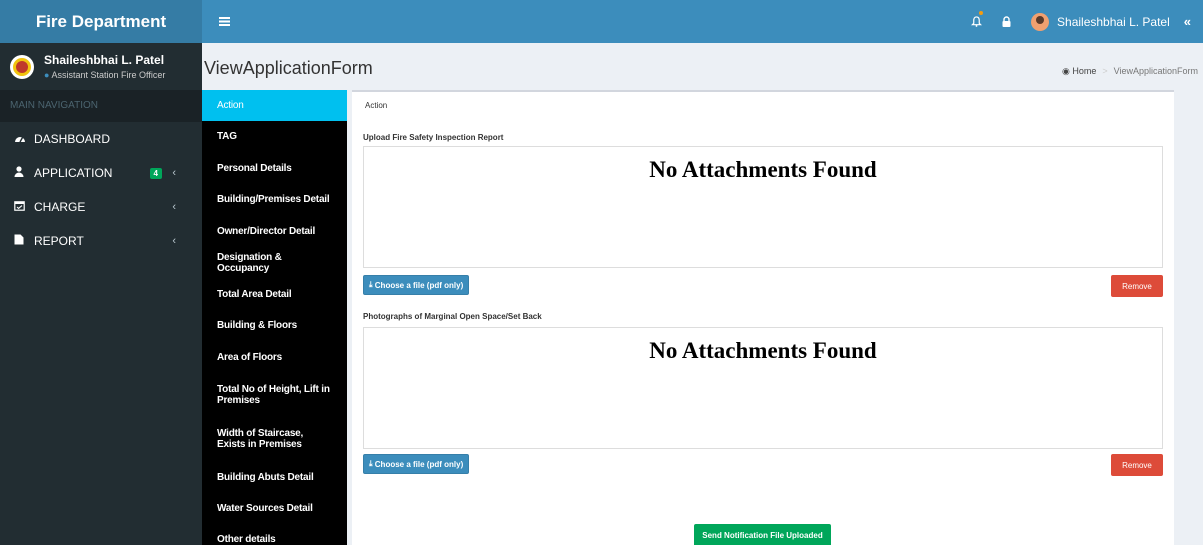 The width and height of the screenshot is (1203, 545). What do you see at coordinates (1084, 71) in the screenshot?
I see `breadcrumb-home-label: Home` at bounding box center [1084, 71].